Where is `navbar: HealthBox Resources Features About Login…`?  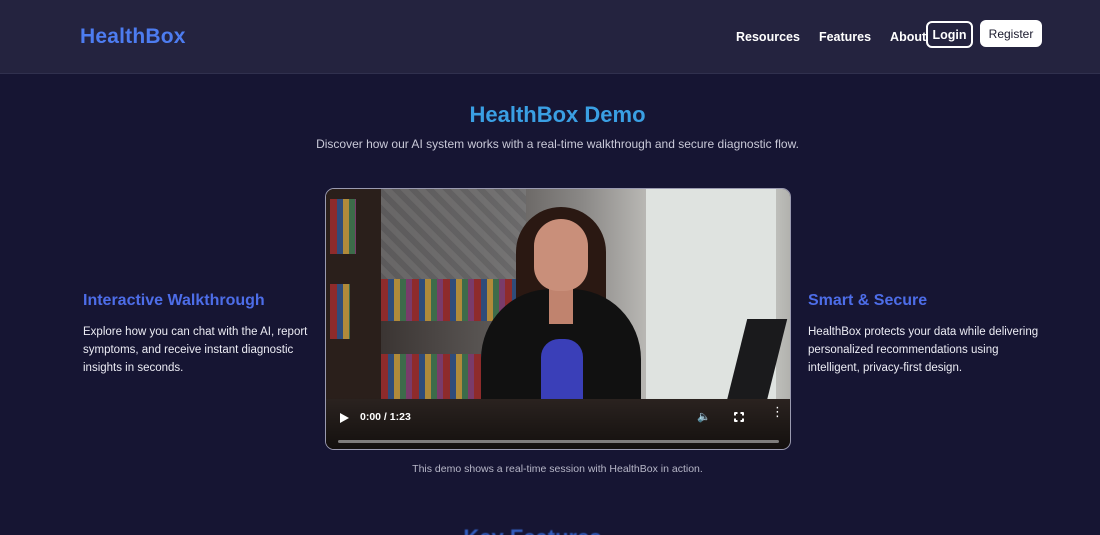
navbar: HealthBox Resources Features About Login… is located at coordinates (550, 37).